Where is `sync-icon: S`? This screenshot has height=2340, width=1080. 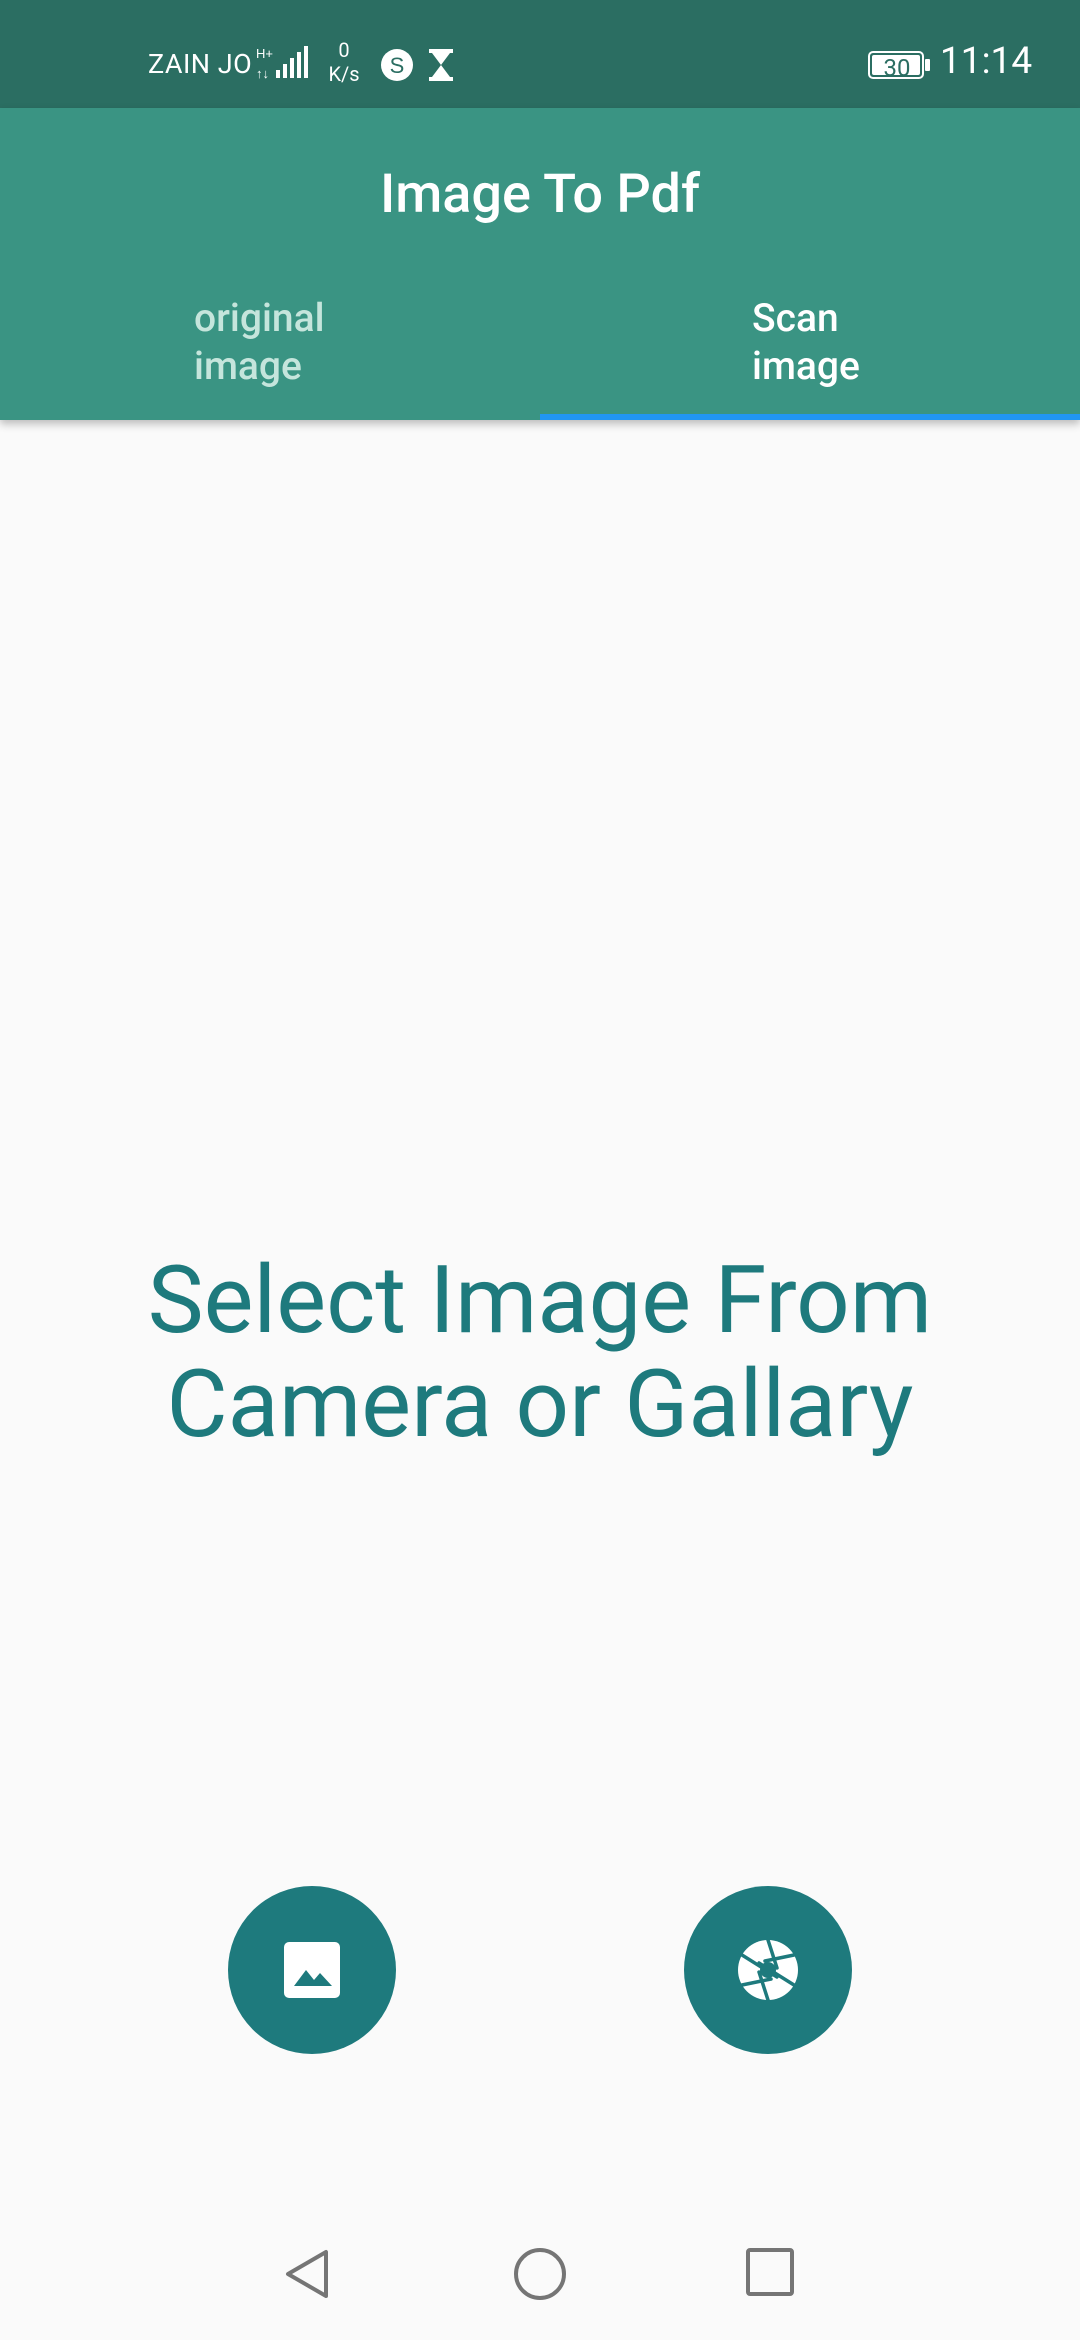
sync-icon: S is located at coordinates (397, 65).